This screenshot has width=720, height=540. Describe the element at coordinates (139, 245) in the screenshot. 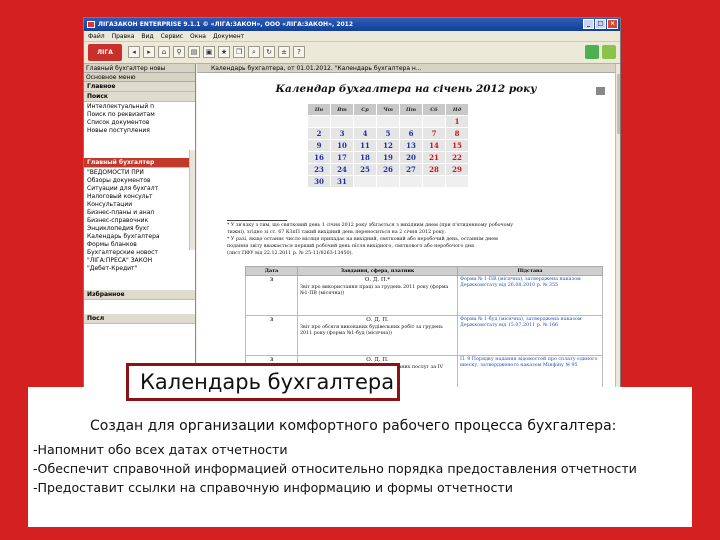

I see `sidebar-item: Формы бланков` at that location.